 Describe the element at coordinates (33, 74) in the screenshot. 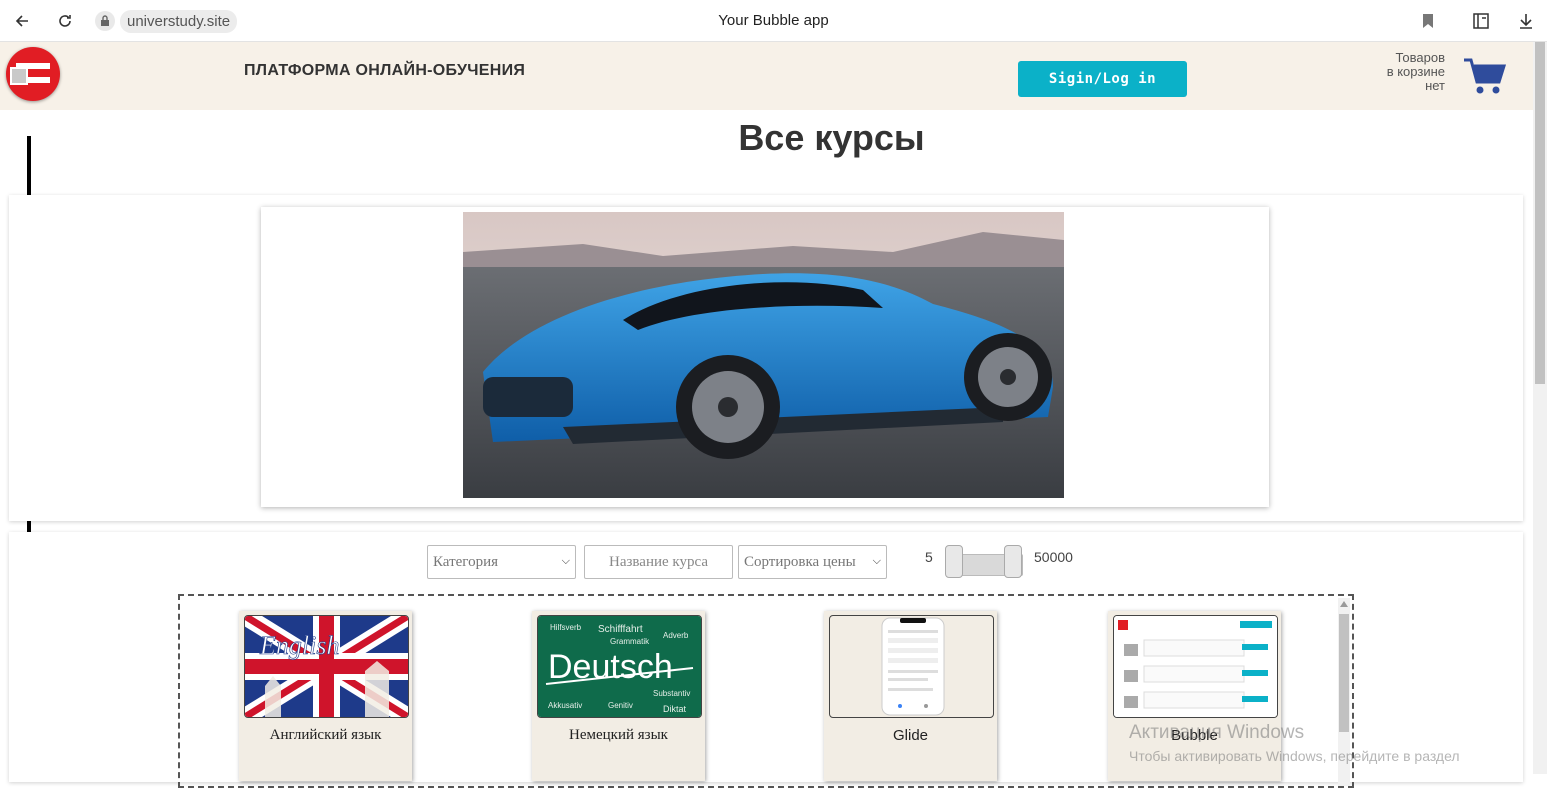

I see `site-logo` at that location.